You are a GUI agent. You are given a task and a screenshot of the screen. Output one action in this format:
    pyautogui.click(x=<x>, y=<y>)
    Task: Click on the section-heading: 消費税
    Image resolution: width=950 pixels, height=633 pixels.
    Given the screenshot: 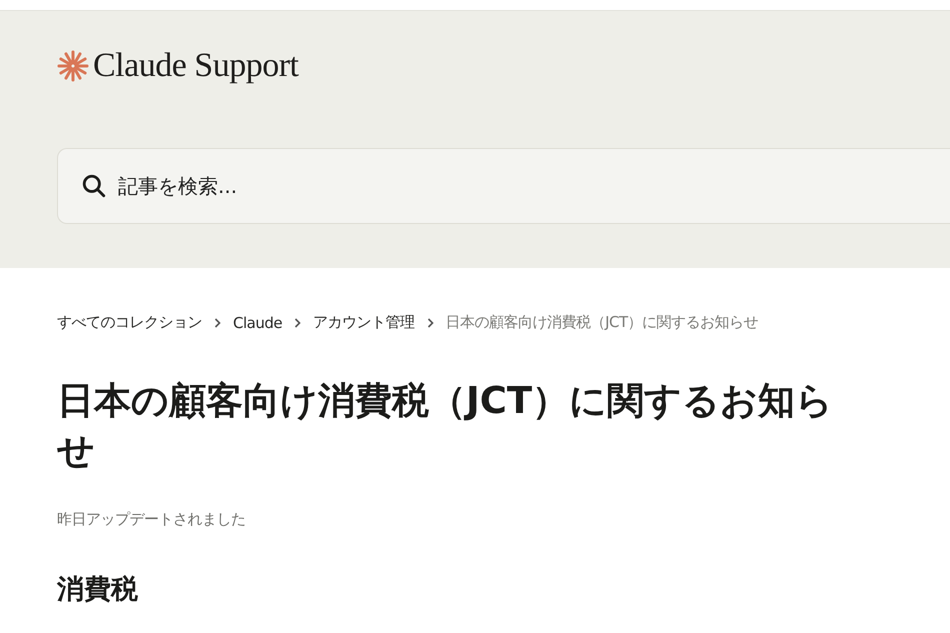 What is the action you would take?
    pyautogui.click(x=98, y=590)
    